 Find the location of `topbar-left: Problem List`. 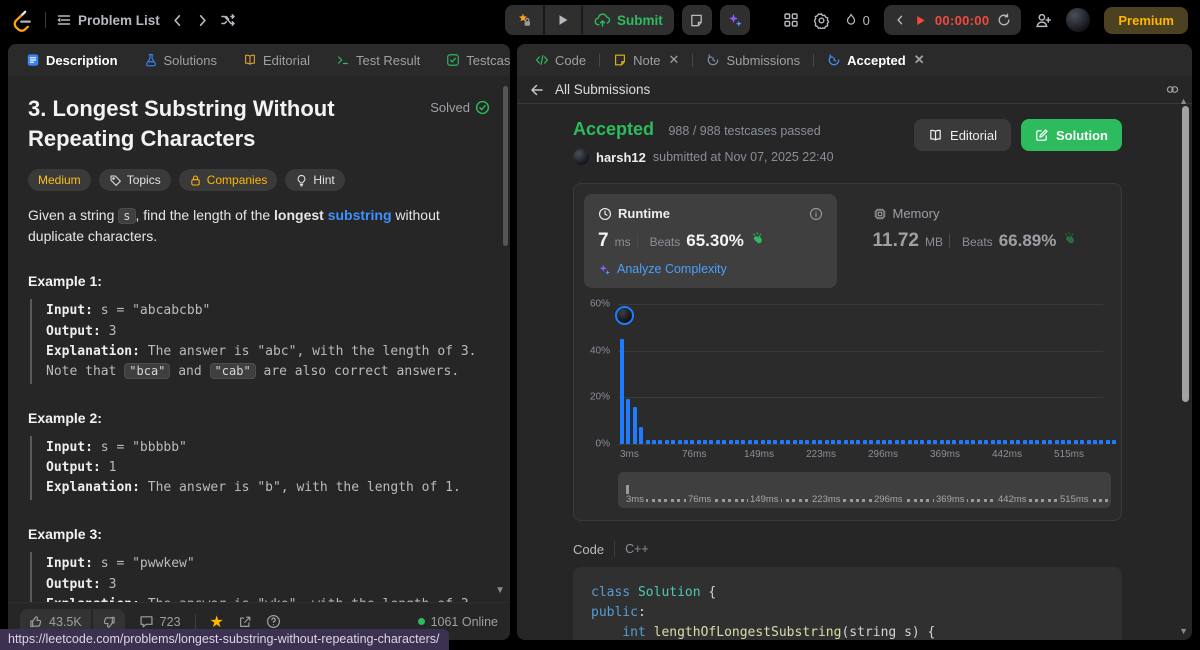

topbar-left: Problem List is located at coordinates (124, 20).